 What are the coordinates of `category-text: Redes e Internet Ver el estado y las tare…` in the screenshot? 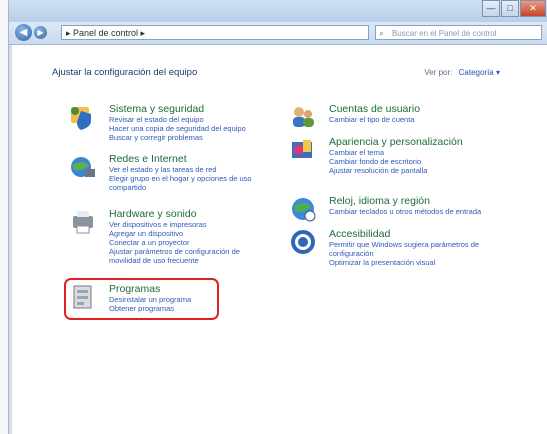 It's located at (194, 172).